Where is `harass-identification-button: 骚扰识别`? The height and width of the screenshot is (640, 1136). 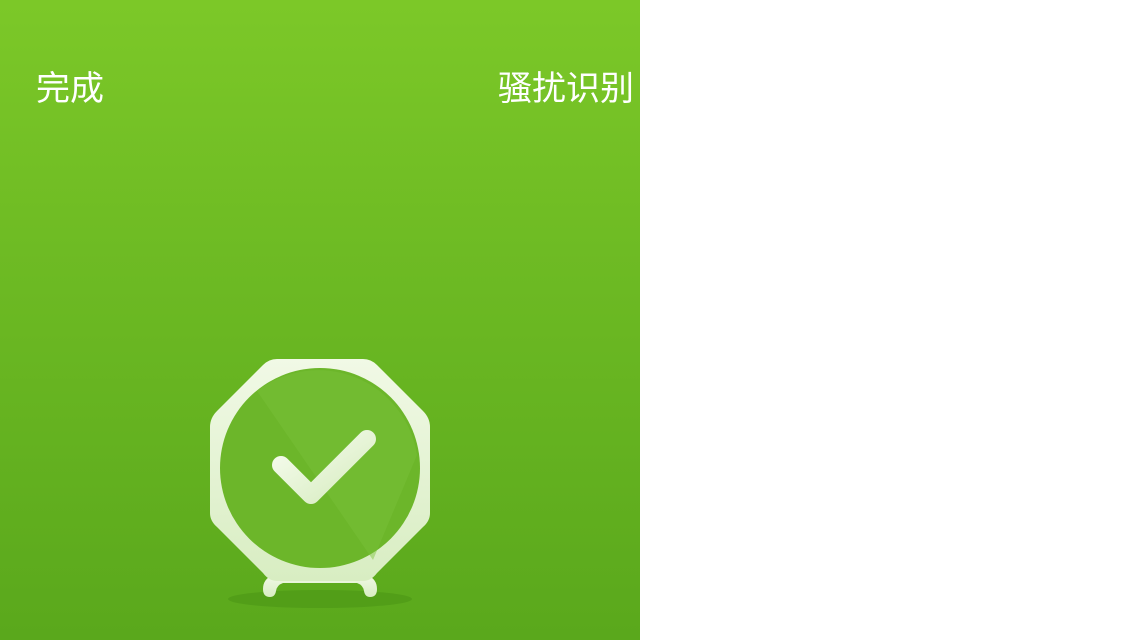 harass-identification-button: 骚扰识别 is located at coordinates (566, 89).